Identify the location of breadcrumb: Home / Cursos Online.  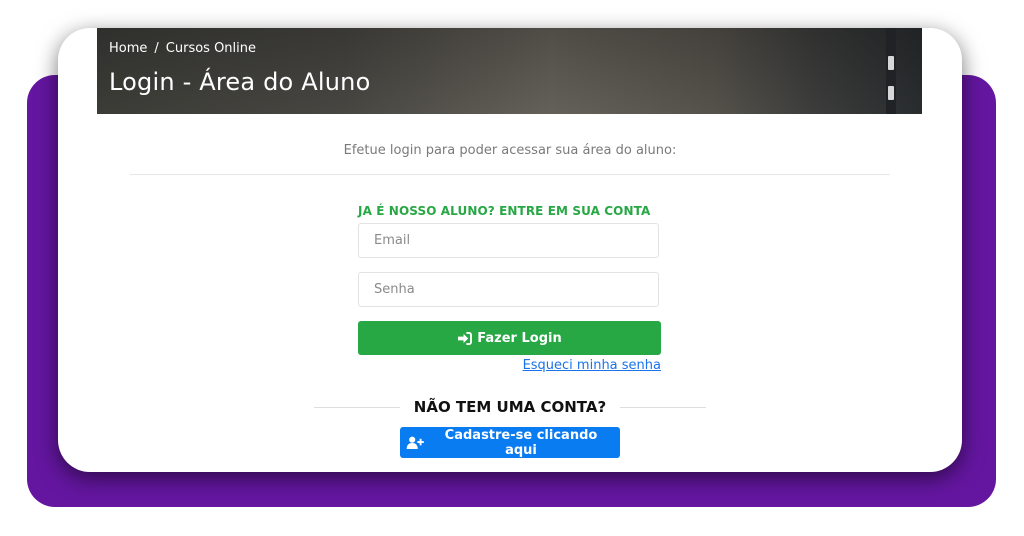
(182, 48).